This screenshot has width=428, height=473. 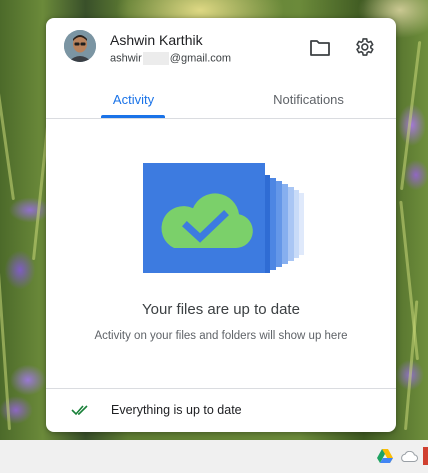 I want to click on footer-status-text: Everything is up to date, so click(x=176, y=410).